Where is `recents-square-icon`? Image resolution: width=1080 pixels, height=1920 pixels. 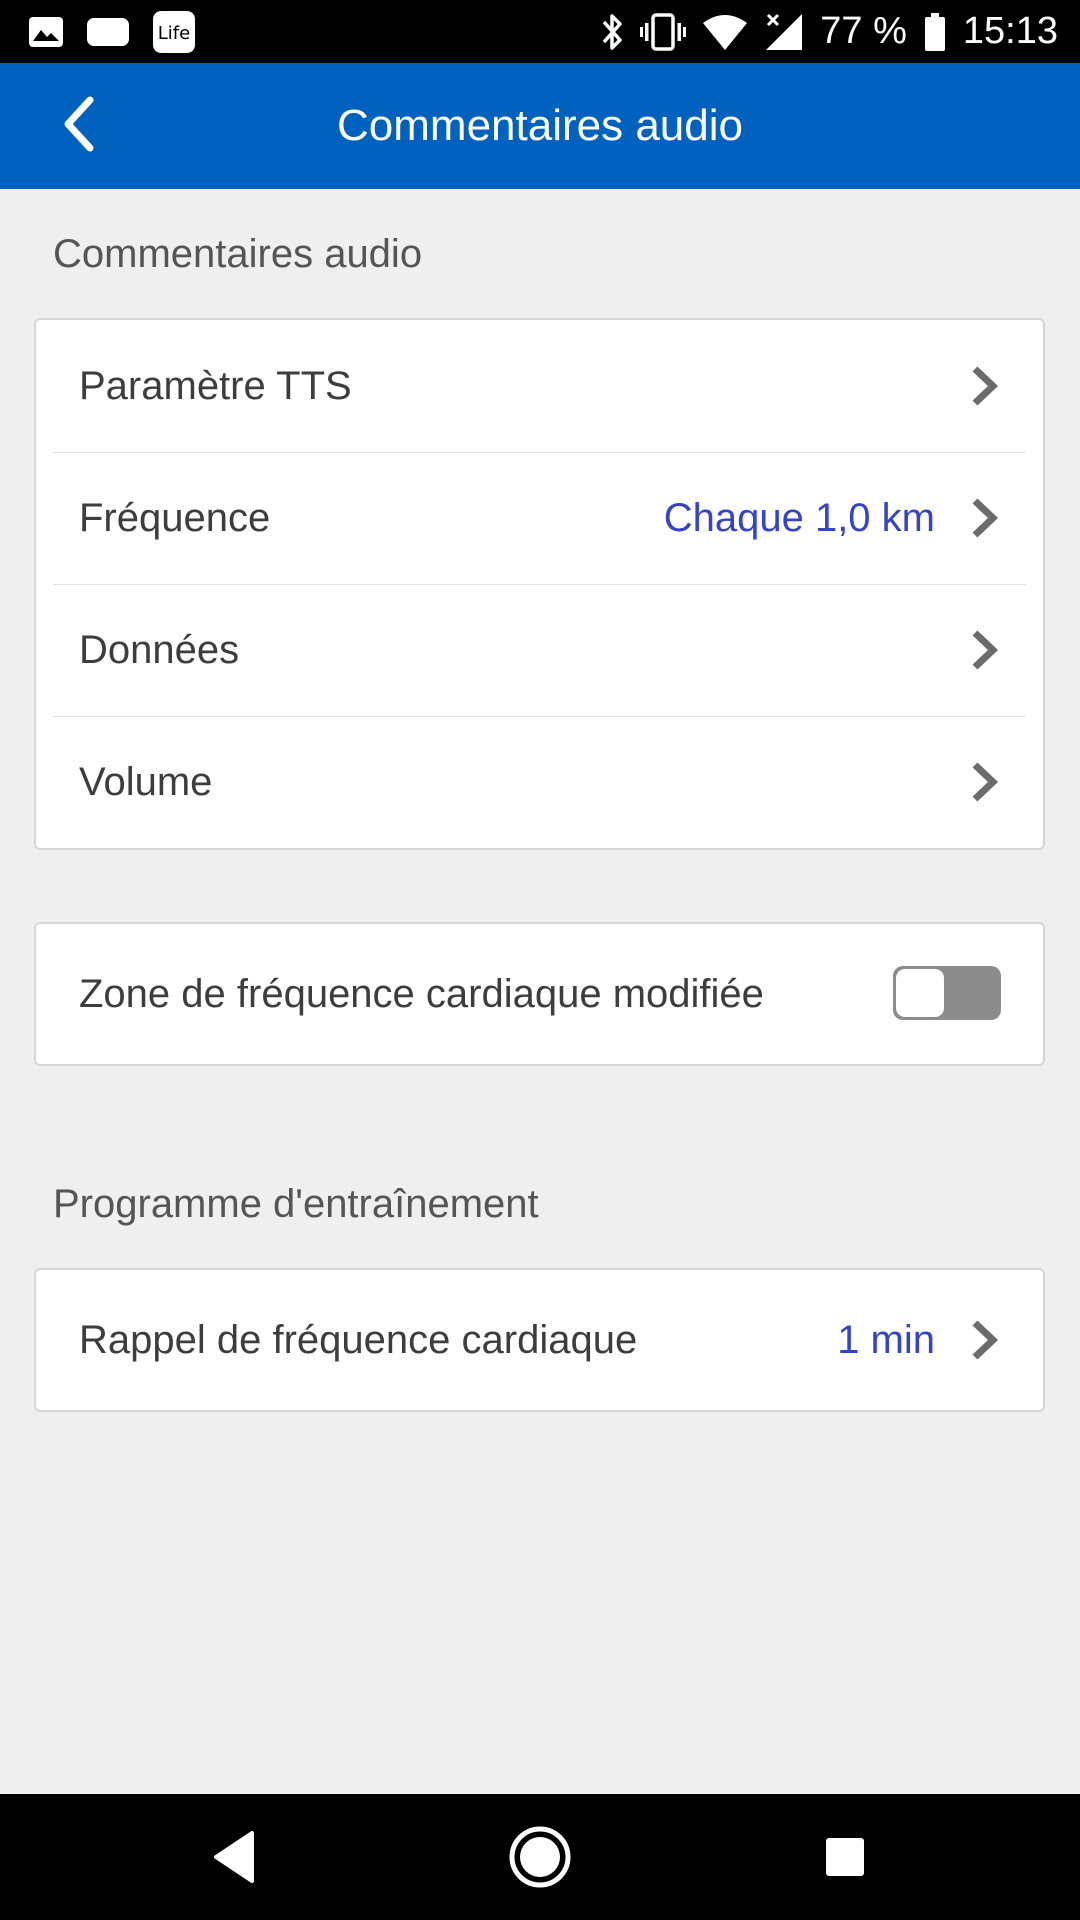
recents-square-icon is located at coordinates (845, 1857).